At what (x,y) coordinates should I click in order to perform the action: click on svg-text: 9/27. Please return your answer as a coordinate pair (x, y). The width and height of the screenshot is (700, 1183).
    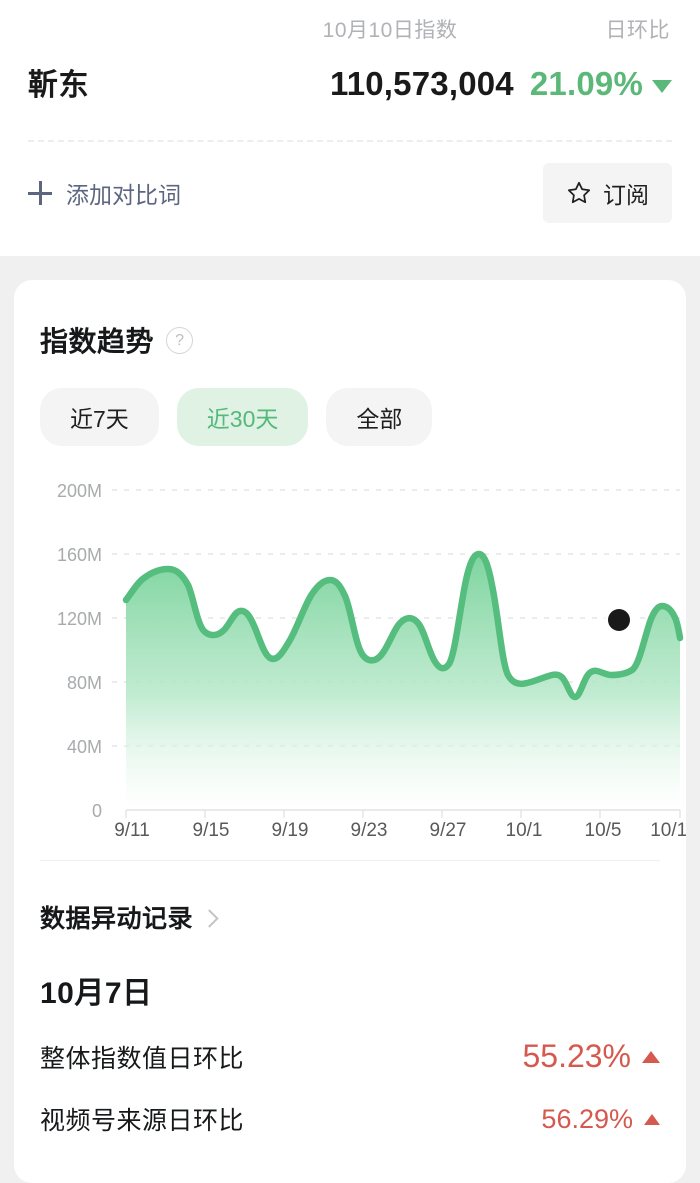
    Looking at the image, I should click on (448, 829).